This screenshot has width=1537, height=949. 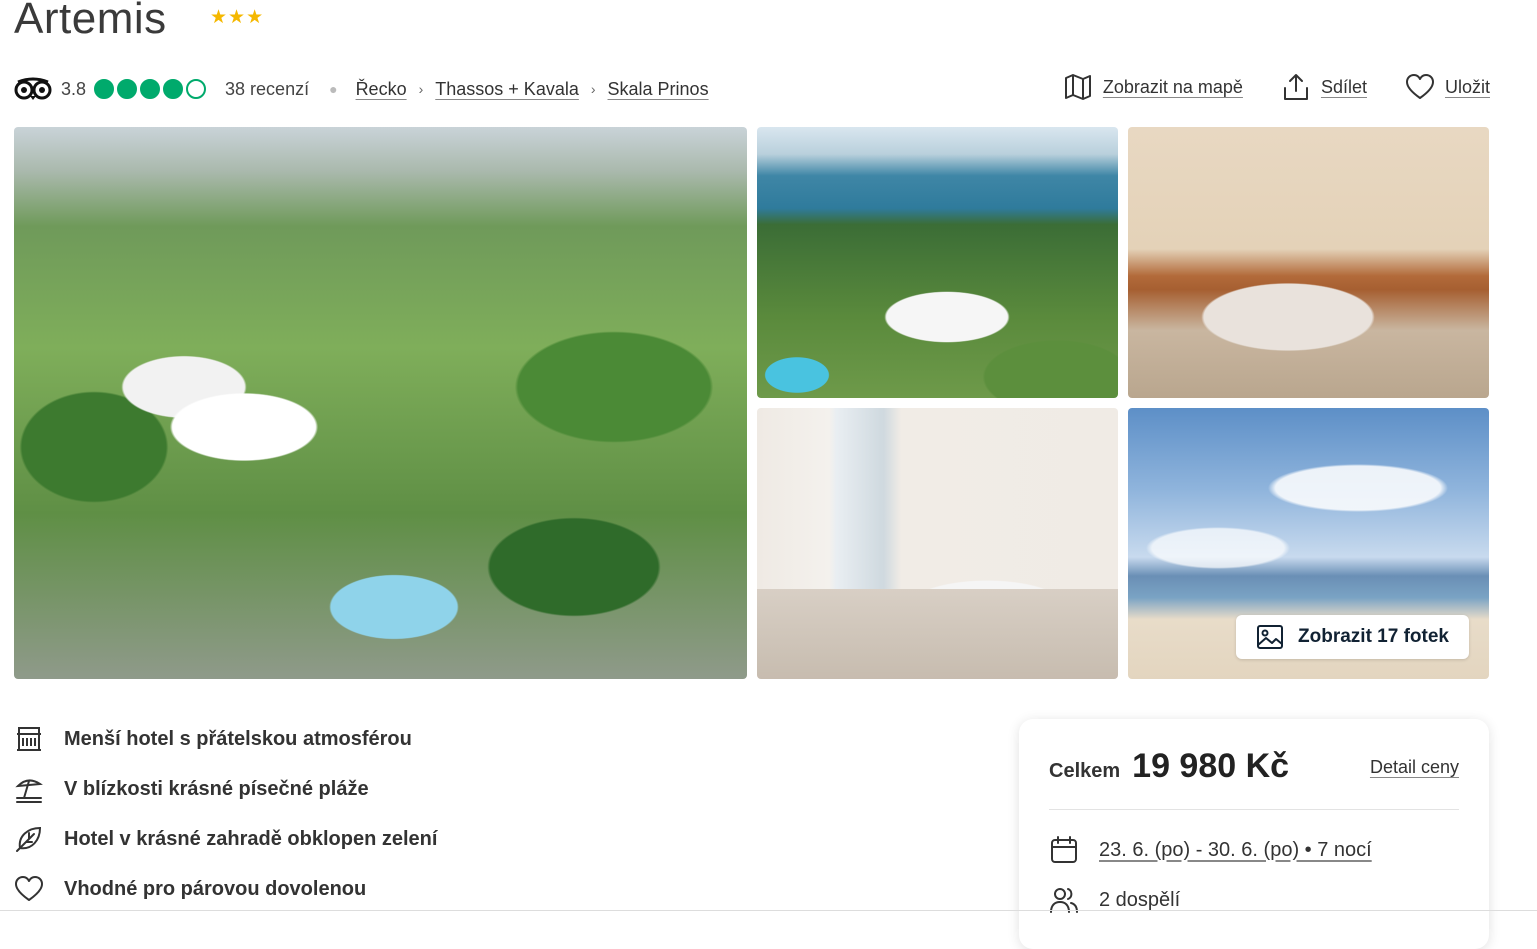 I want to click on share-label: Sdílet, so click(x=1343, y=86).